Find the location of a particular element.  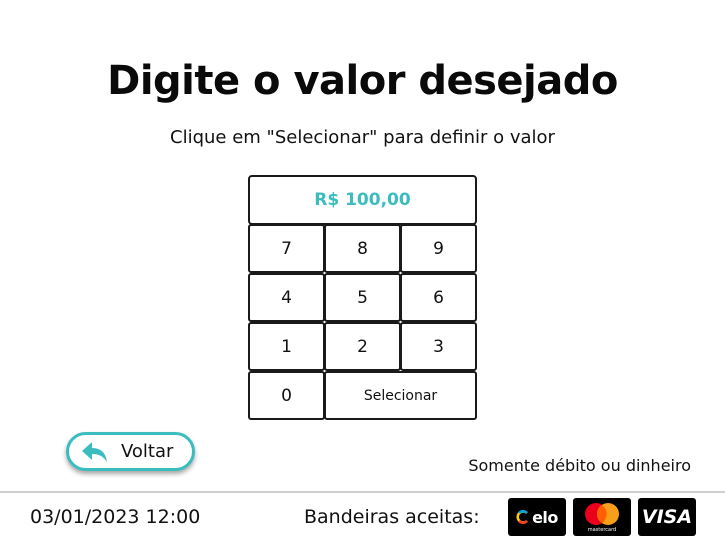

reply-arrow-icon is located at coordinates (94, 451).